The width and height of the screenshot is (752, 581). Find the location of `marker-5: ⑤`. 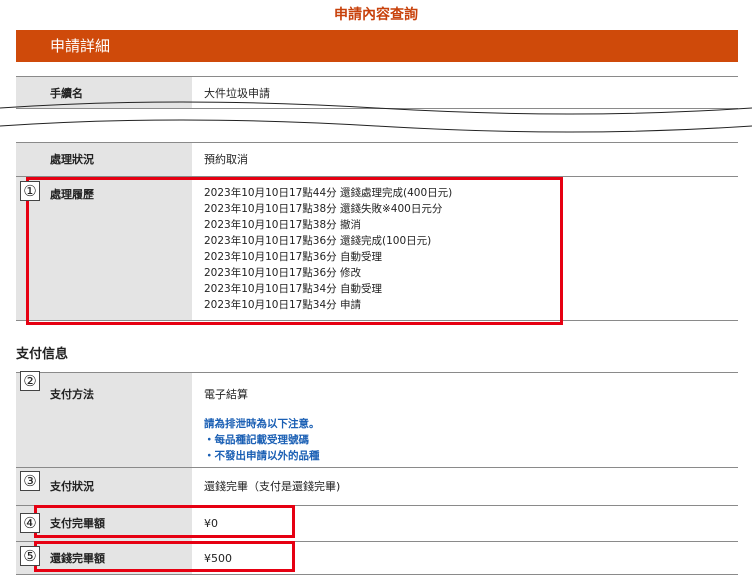

marker-5: ⑤ is located at coordinates (30, 556).